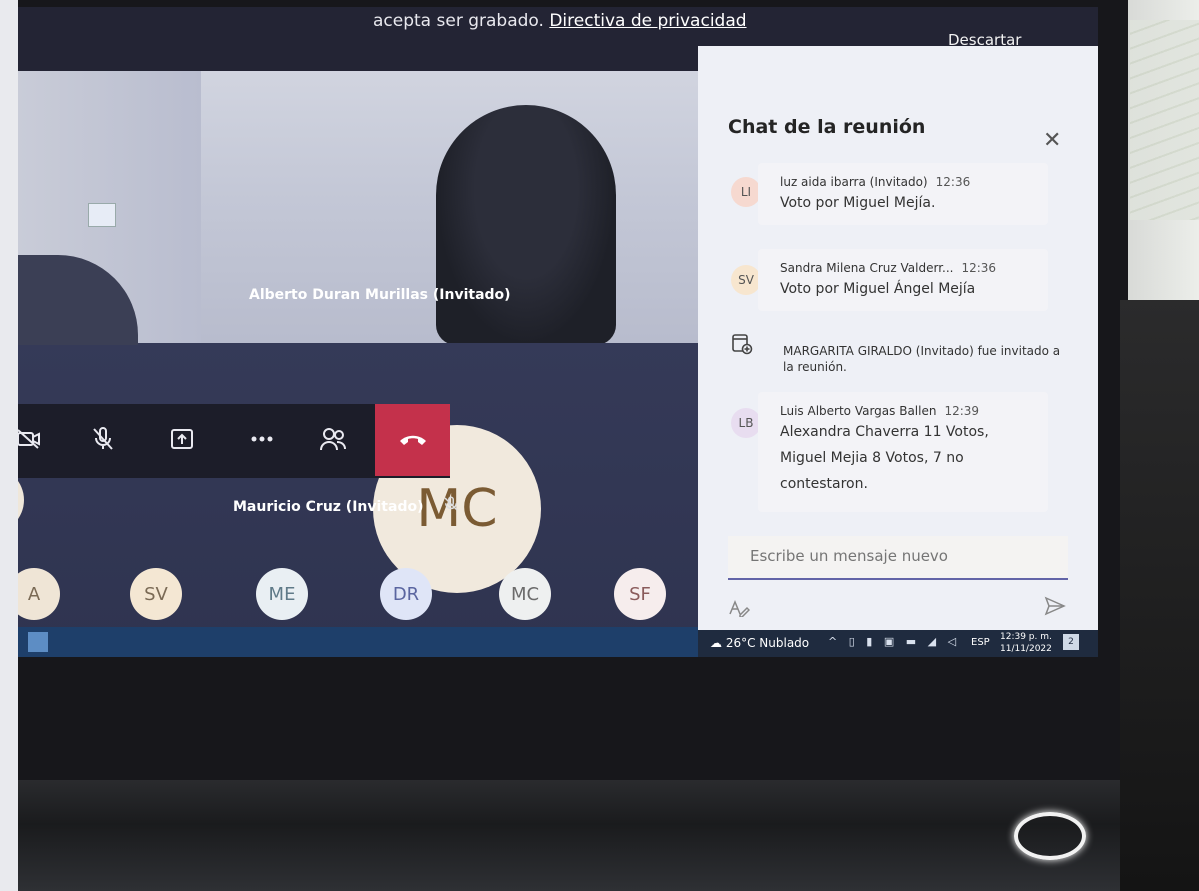 This screenshot has width=1199, height=891. I want to click on leave-call-button, so click(412, 440).